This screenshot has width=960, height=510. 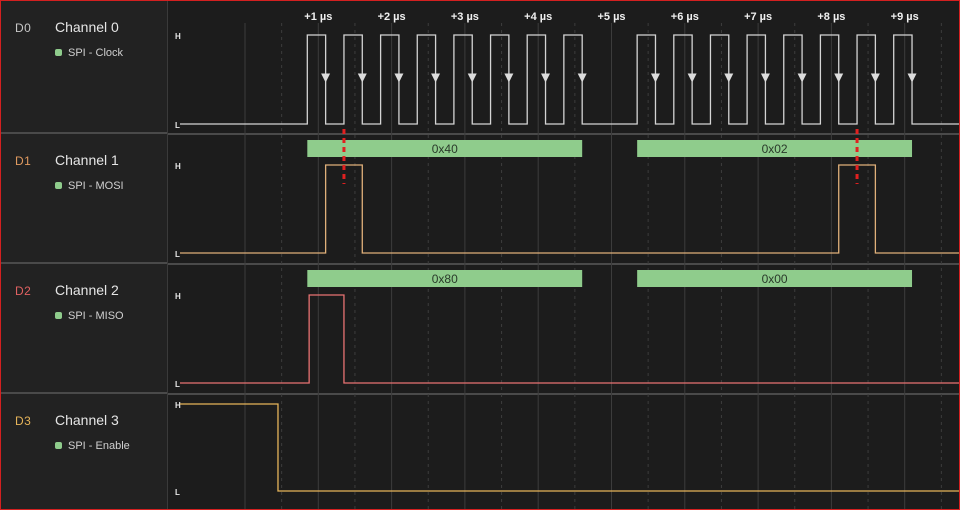 What do you see at coordinates (87, 27) in the screenshot?
I see `channel-name: Channel 0` at bounding box center [87, 27].